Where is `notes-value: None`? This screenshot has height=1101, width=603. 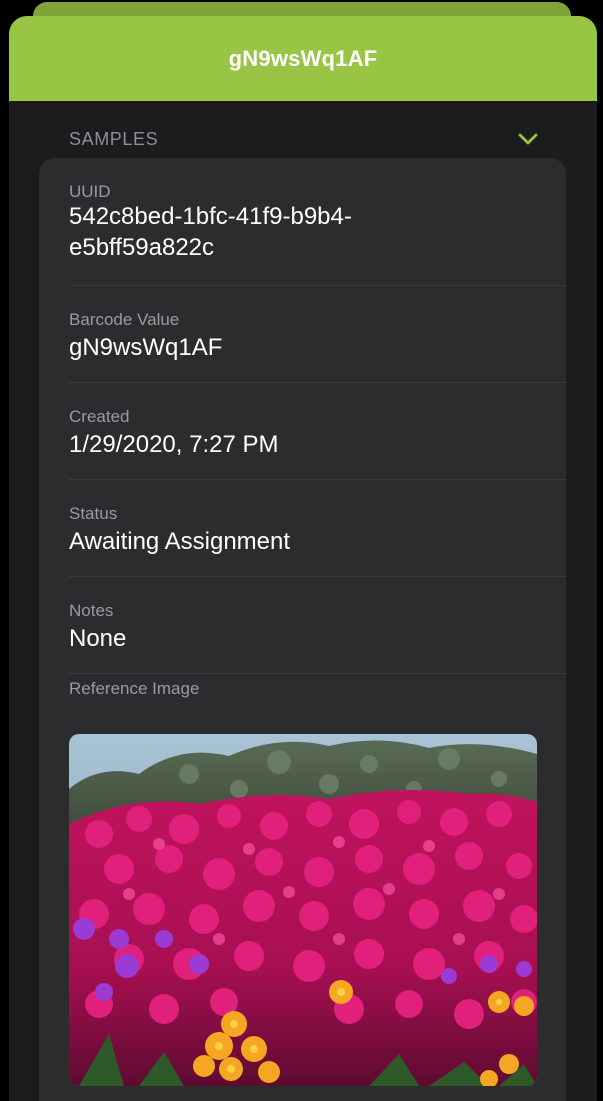
notes-value: None is located at coordinates (98, 638).